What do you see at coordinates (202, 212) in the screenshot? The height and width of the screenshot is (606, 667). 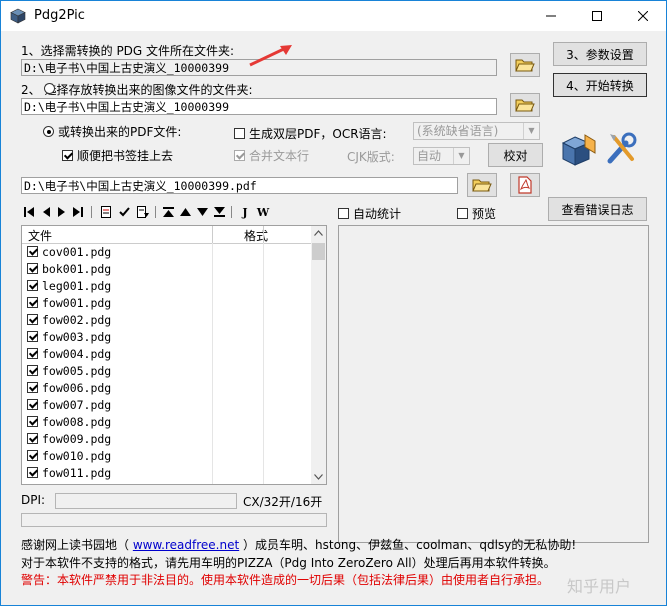 I see `move-down-icon` at bounding box center [202, 212].